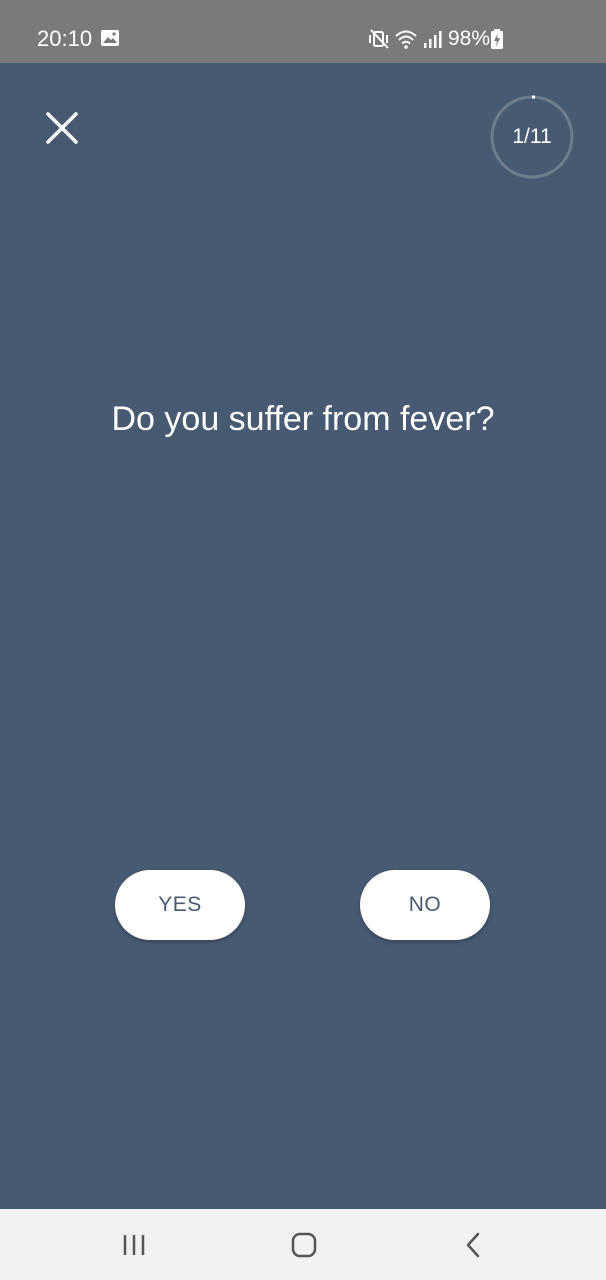 Image resolution: width=606 pixels, height=1280 pixels. I want to click on recent-apps-button, so click(134, 1245).